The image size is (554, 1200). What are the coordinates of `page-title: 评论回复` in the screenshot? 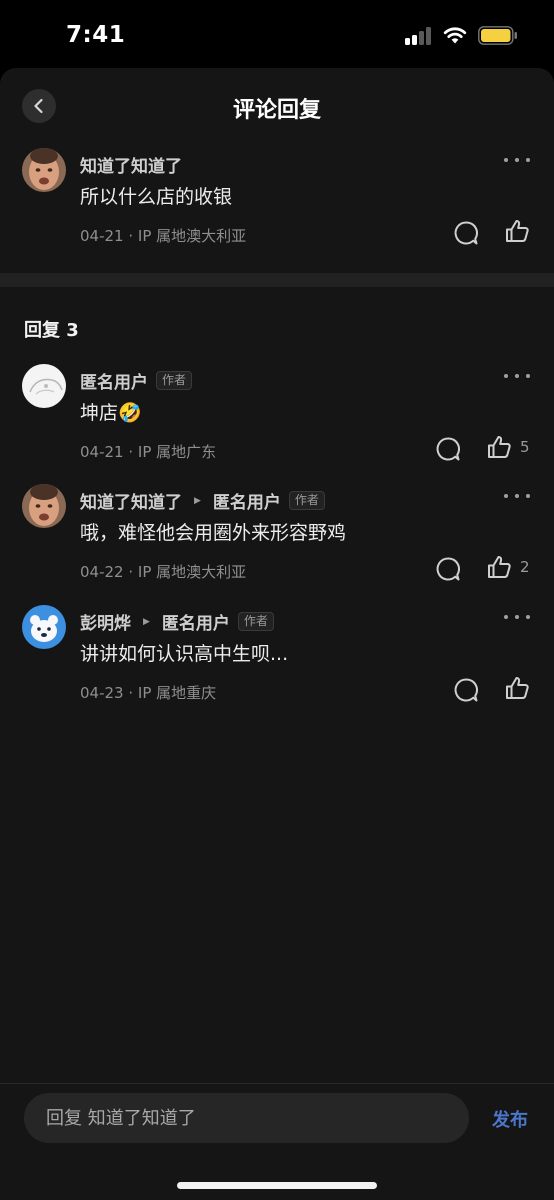 It's located at (276, 110).